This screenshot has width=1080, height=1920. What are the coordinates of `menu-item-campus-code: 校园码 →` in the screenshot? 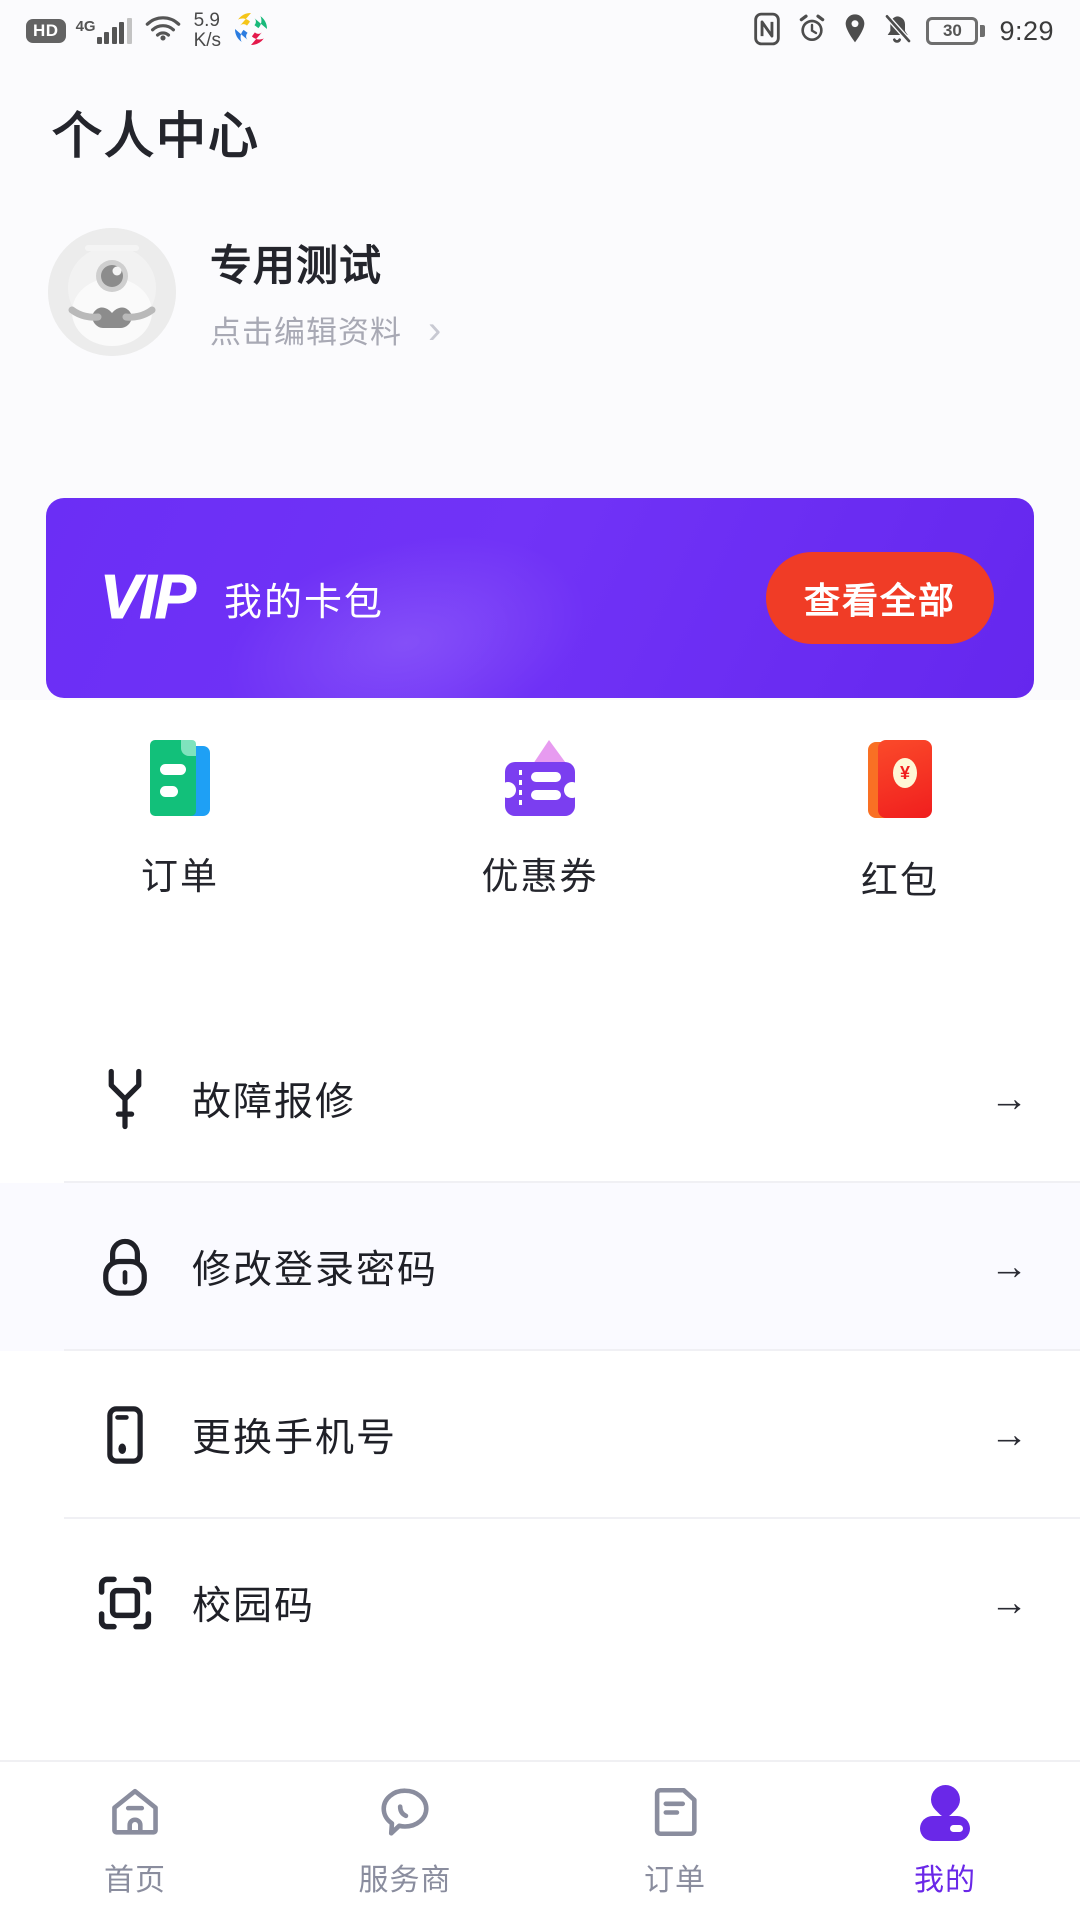 It's located at (540, 1603).